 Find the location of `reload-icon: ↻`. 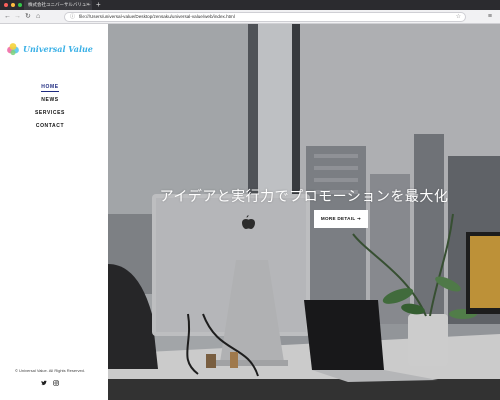

reload-icon: ↻ is located at coordinates (28, 17).